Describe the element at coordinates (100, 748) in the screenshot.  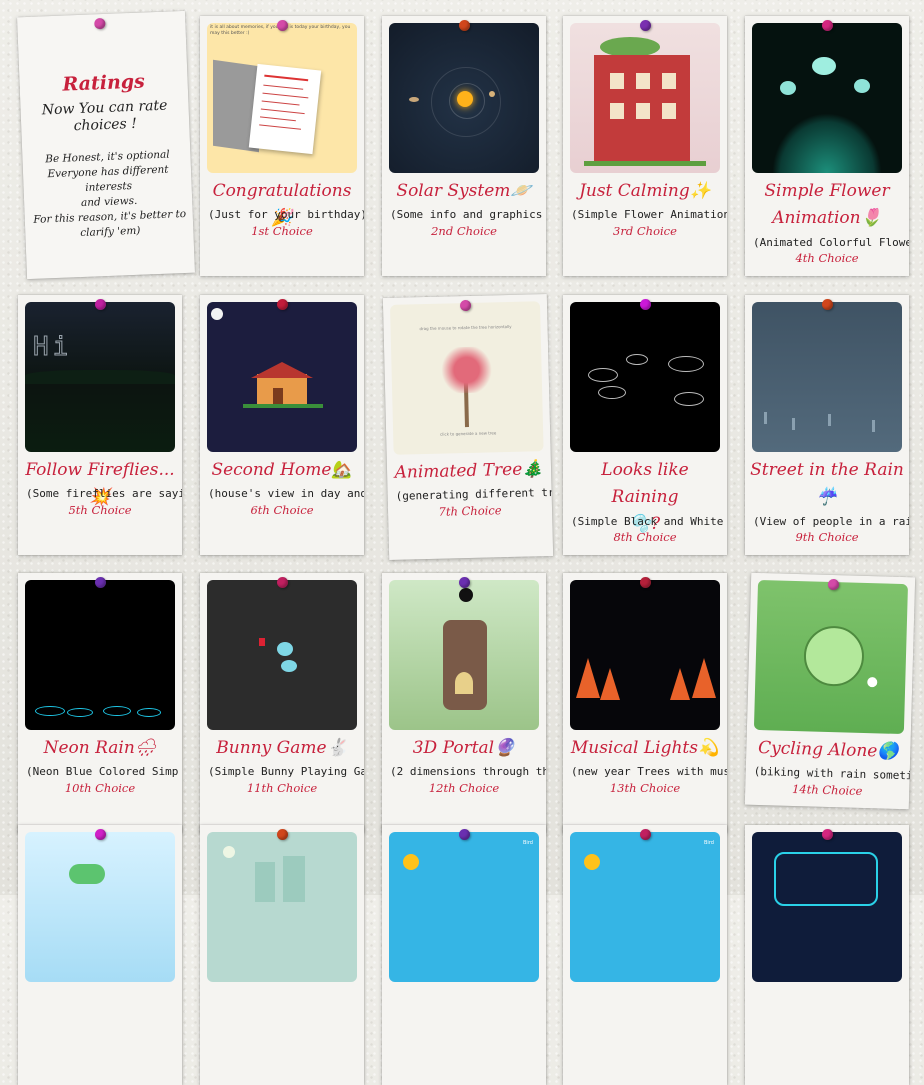
I see `card-title: Neon Rain🌧` at that location.